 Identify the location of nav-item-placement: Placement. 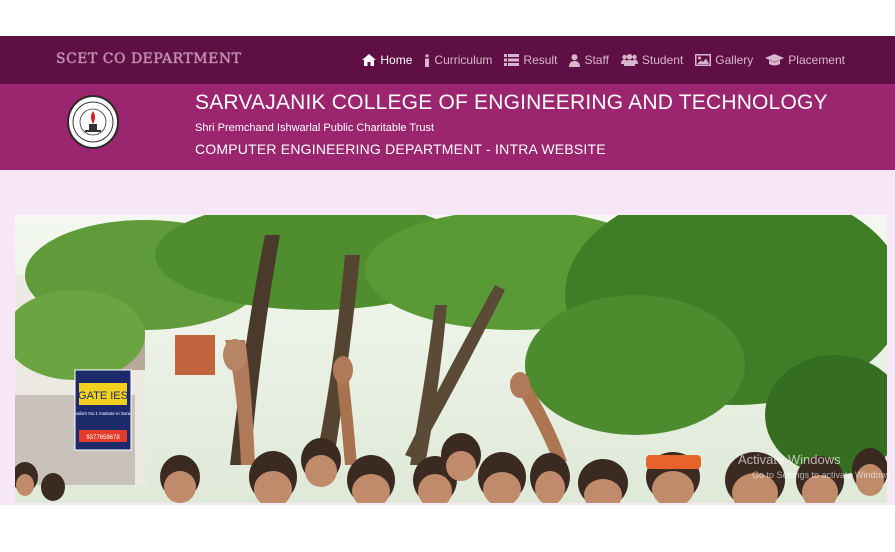
(805, 60).